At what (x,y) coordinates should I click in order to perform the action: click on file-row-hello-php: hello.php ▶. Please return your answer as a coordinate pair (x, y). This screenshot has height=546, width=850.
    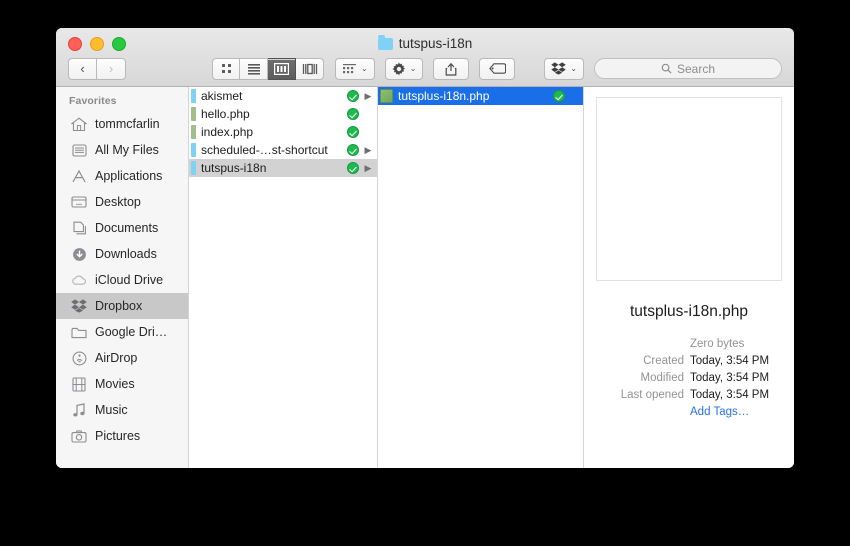
    Looking at the image, I should click on (283, 114).